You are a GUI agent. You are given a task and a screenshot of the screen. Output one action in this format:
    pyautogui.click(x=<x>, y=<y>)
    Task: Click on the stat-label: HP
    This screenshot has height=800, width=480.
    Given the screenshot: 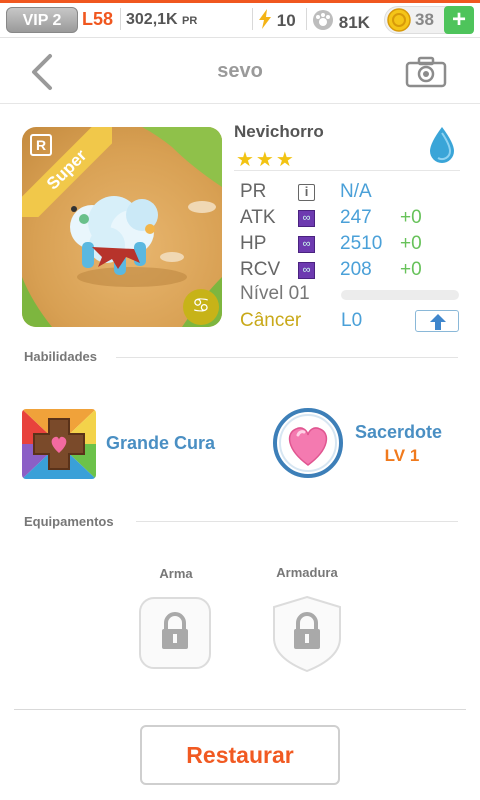 What is the action you would take?
    pyautogui.click(x=253, y=243)
    